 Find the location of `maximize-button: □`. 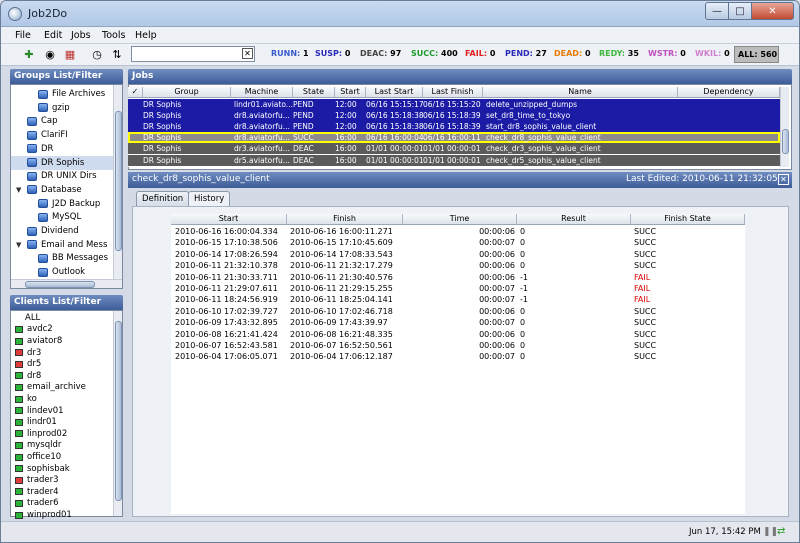

maximize-button: □ is located at coordinates (740, 11).